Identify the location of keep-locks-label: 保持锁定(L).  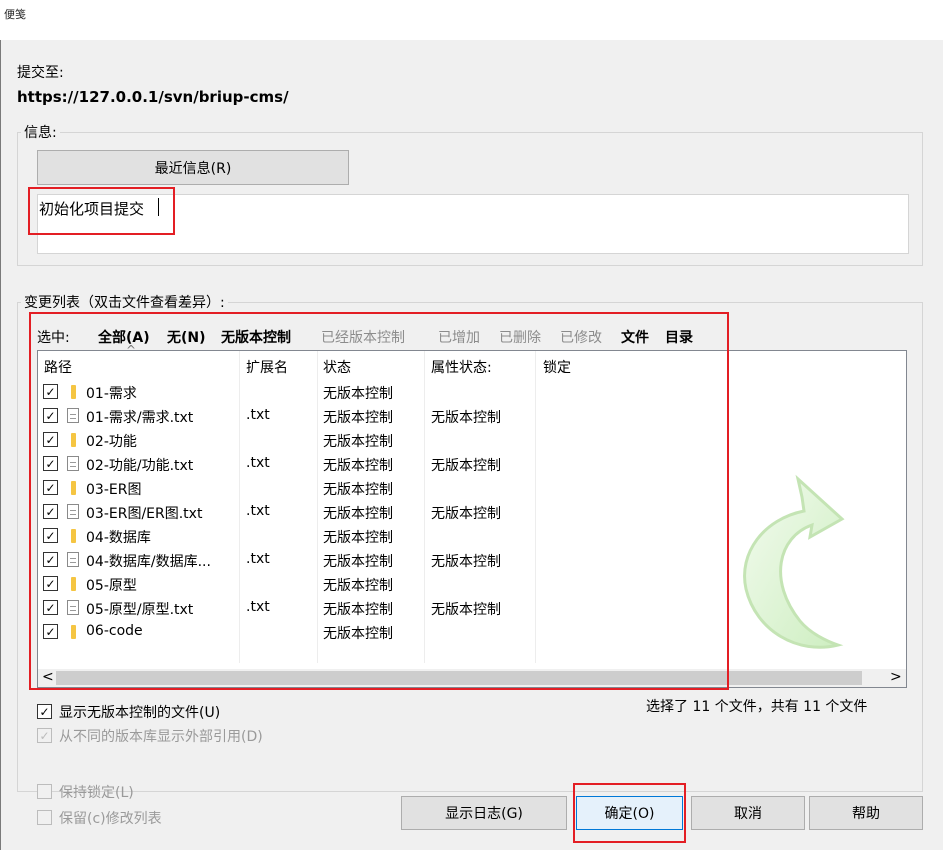
(96, 793).